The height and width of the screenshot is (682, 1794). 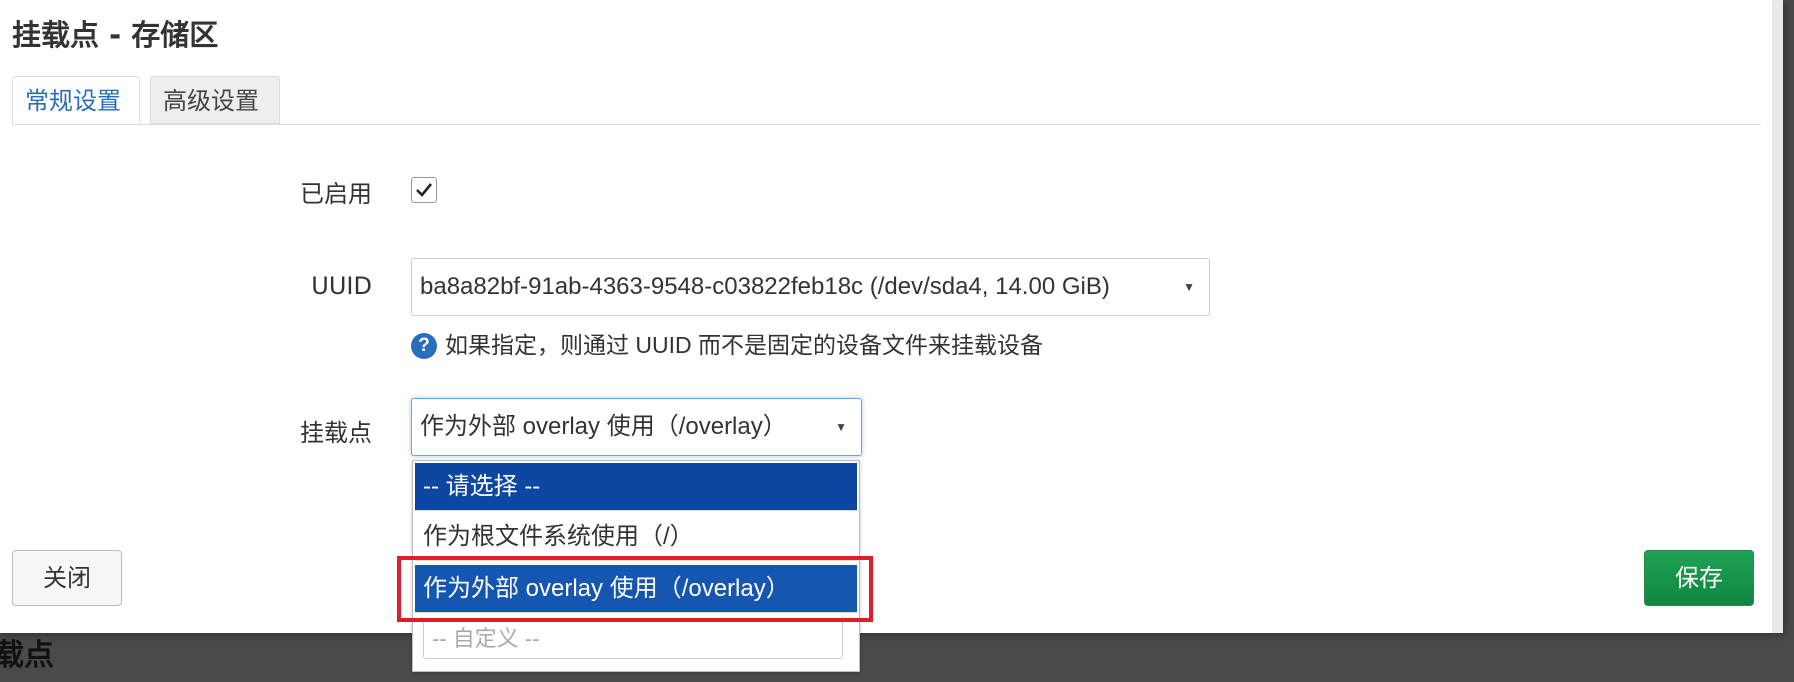 I want to click on uuid-label: UUID, so click(x=341, y=286).